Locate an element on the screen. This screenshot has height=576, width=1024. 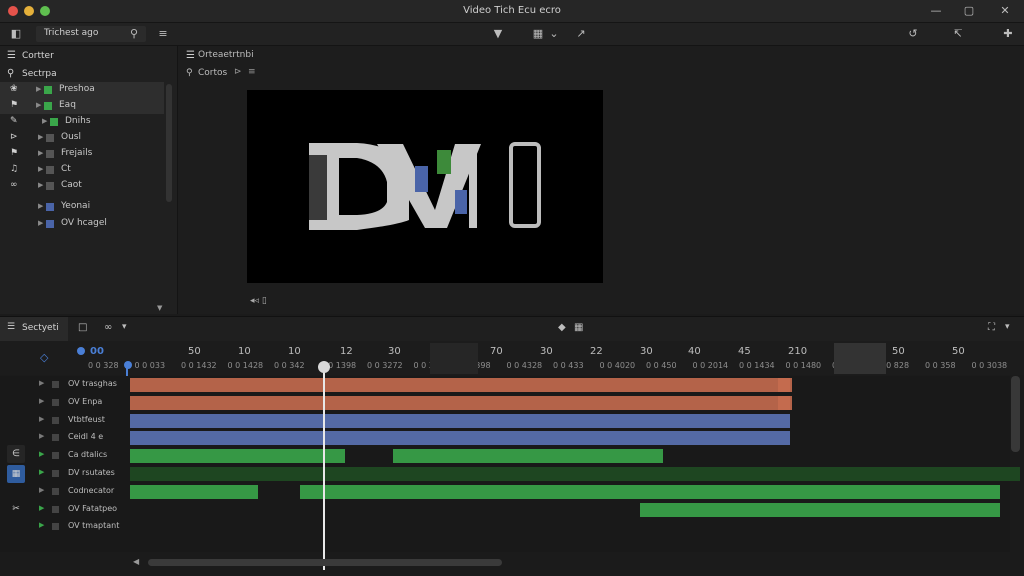
panel-toggle-icon: ◧ is located at coordinates (16, 34).